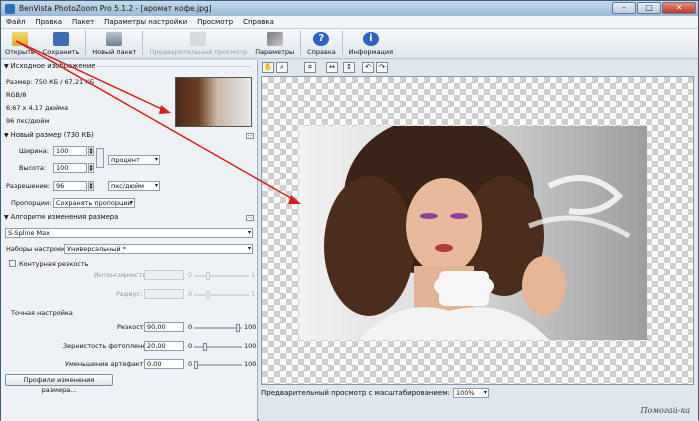 This screenshot has width=699, height=421. I want to click on intensity-min: 0, so click(190, 275).